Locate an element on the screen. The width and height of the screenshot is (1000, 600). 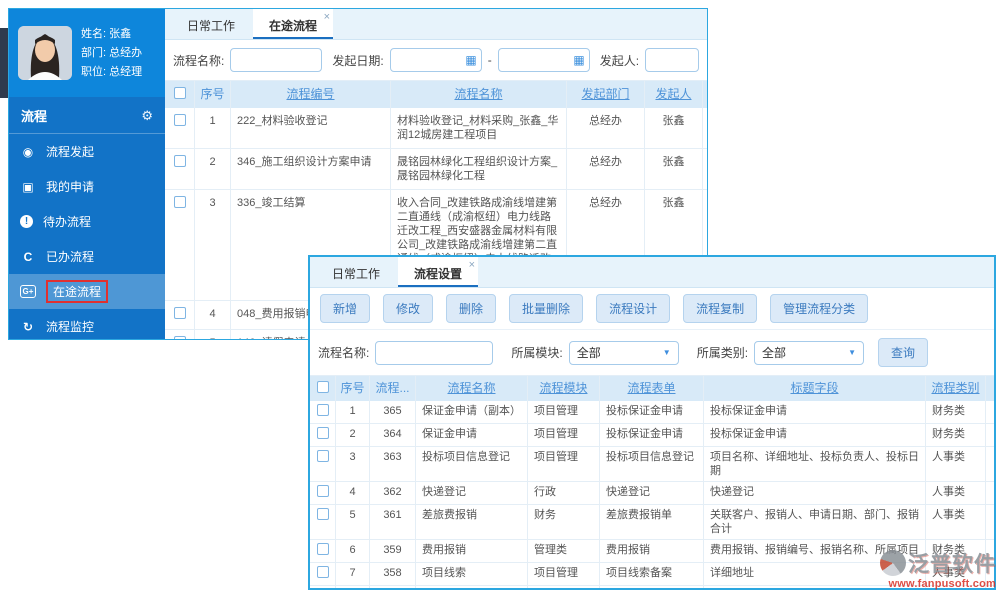
sidebar-item-label: 我的申请 is located at coordinates (70, 187).